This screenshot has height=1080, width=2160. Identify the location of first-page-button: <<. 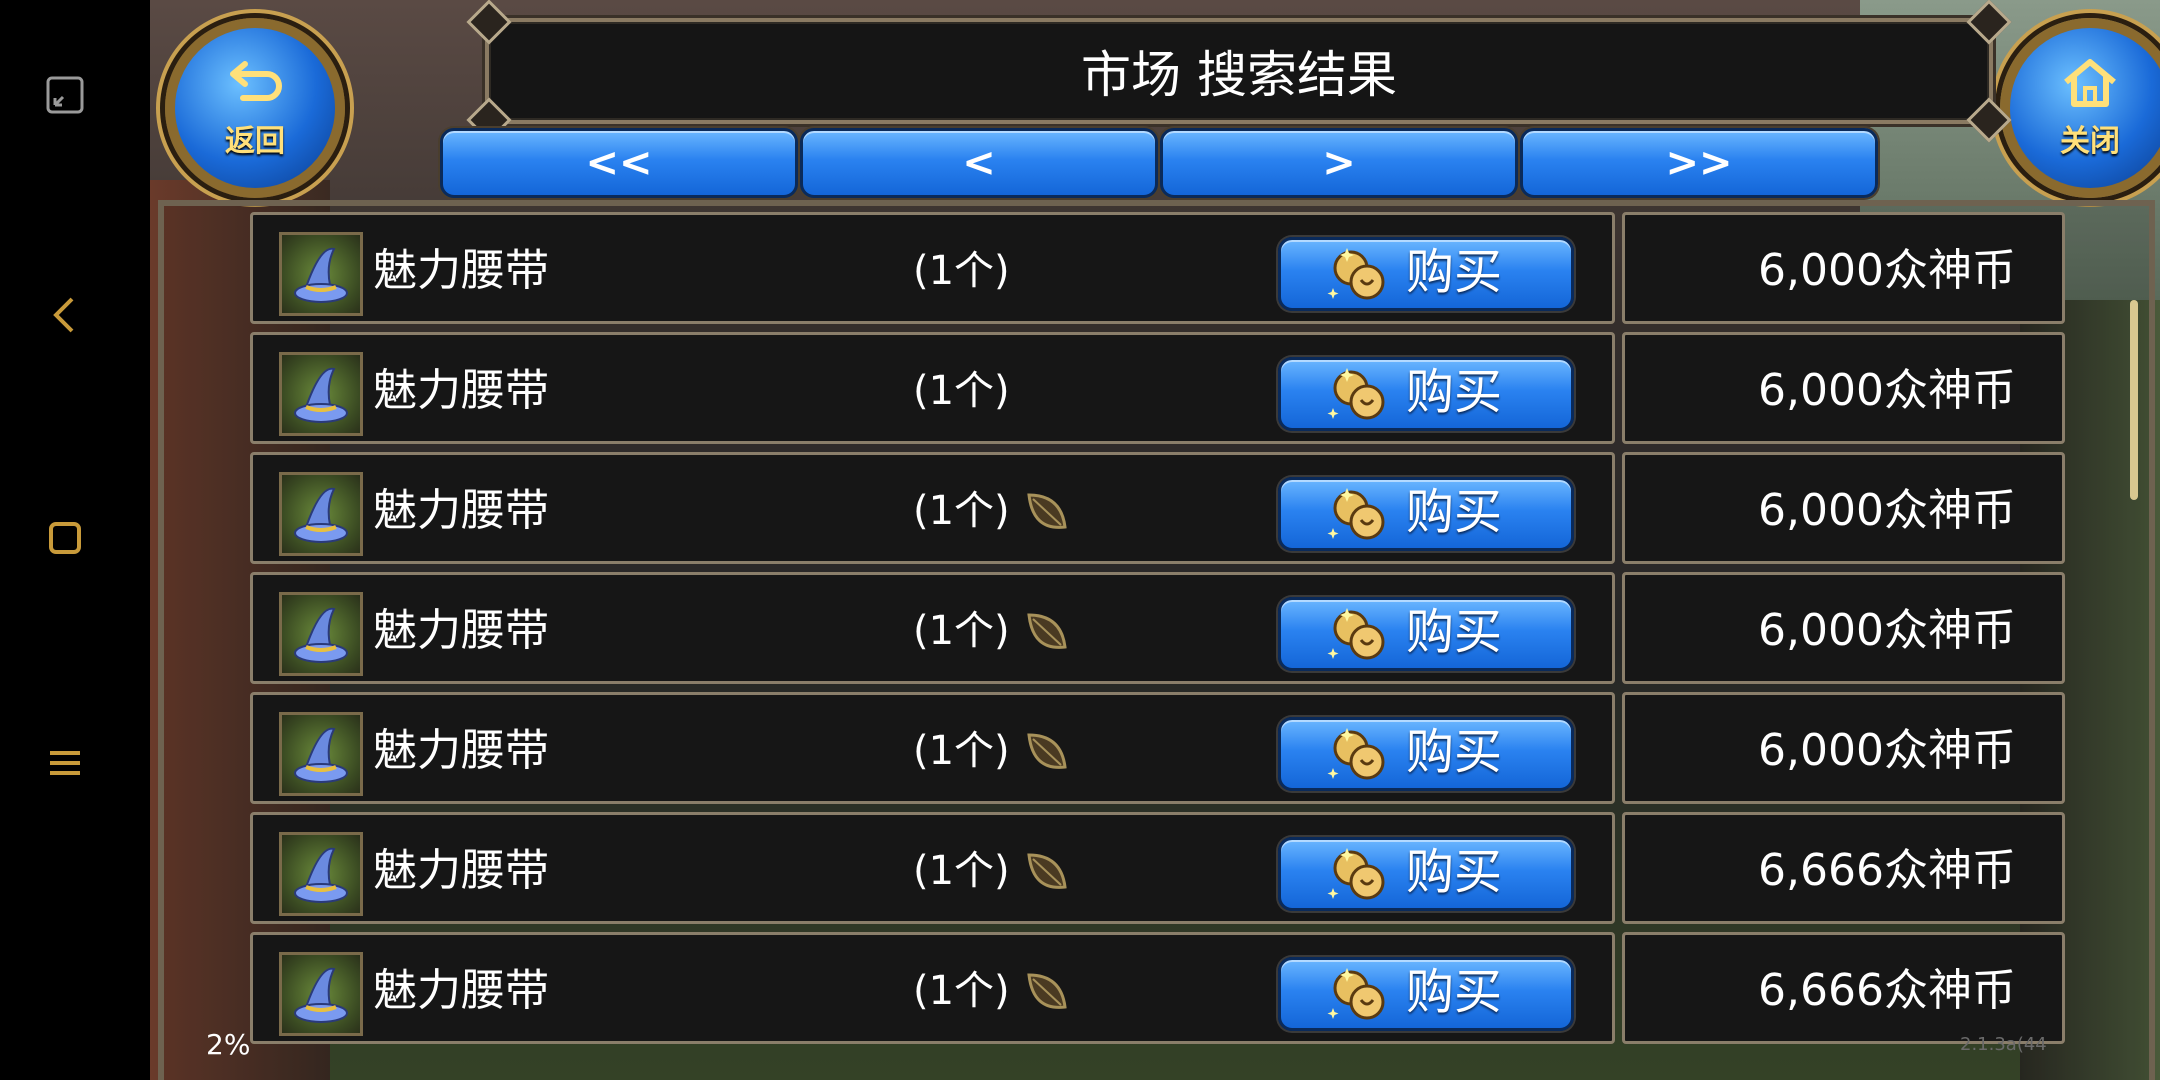
(619, 163).